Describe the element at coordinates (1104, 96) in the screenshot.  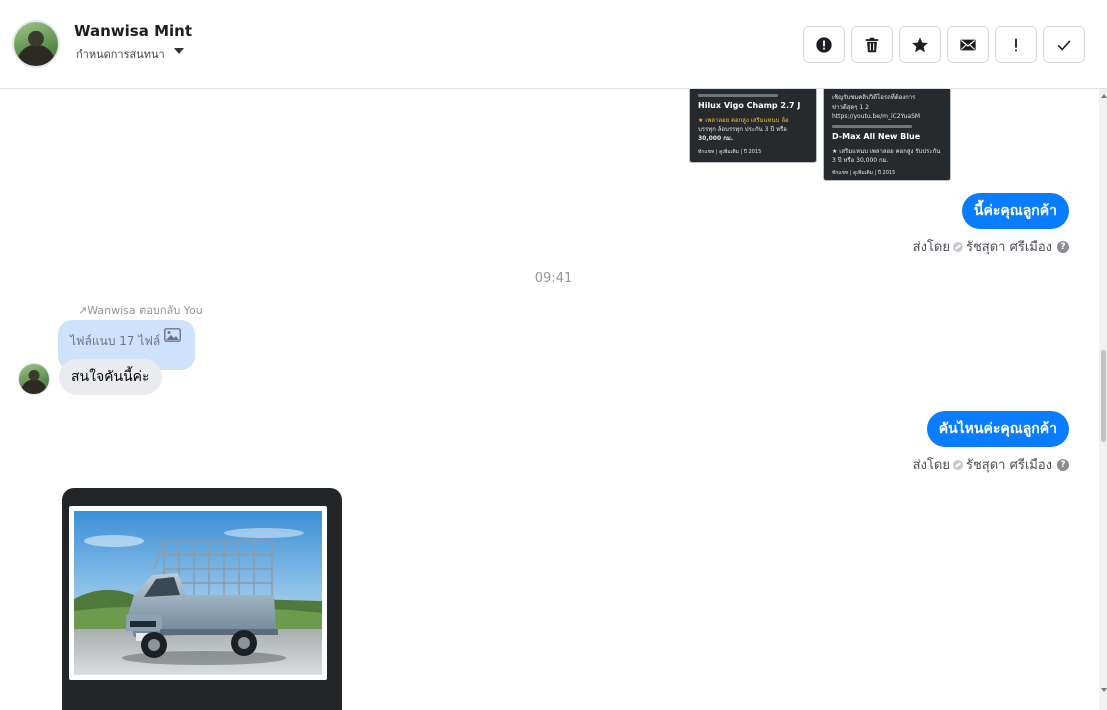
I see `scroll-up-arrow-icon` at that location.